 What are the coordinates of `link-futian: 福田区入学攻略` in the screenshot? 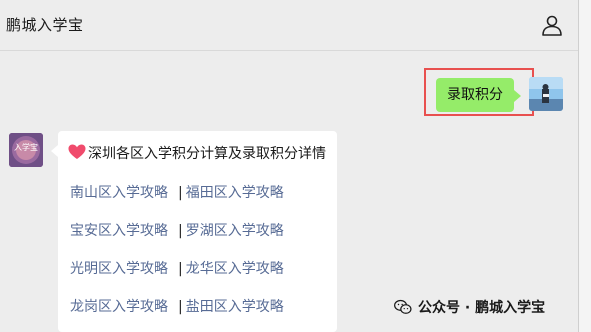 It's located at (235, 193).